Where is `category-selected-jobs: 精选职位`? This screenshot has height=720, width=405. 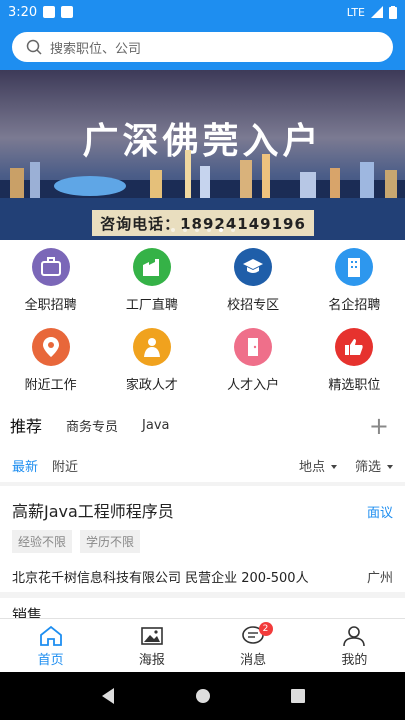
category-selected-jobs: 精选职位 is located at coordinates (354, 361).